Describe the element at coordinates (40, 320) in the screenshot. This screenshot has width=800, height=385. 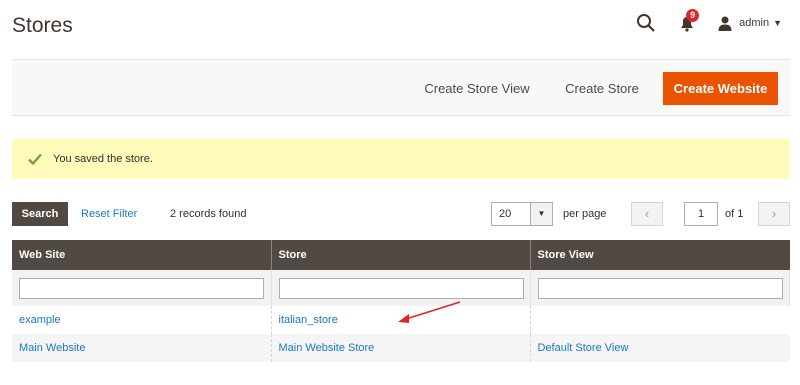
I see `website-link: example` at that location.